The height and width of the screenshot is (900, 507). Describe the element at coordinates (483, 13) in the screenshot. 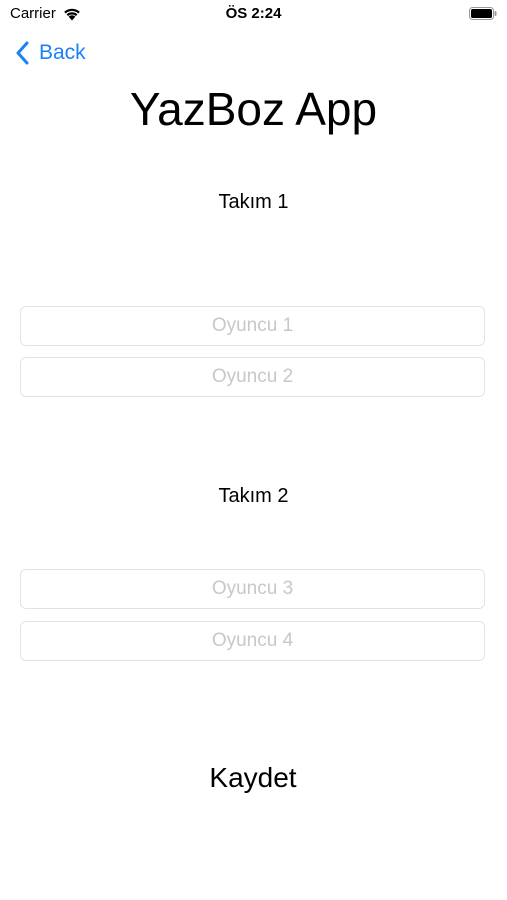

I see `battery-icon` at that location.